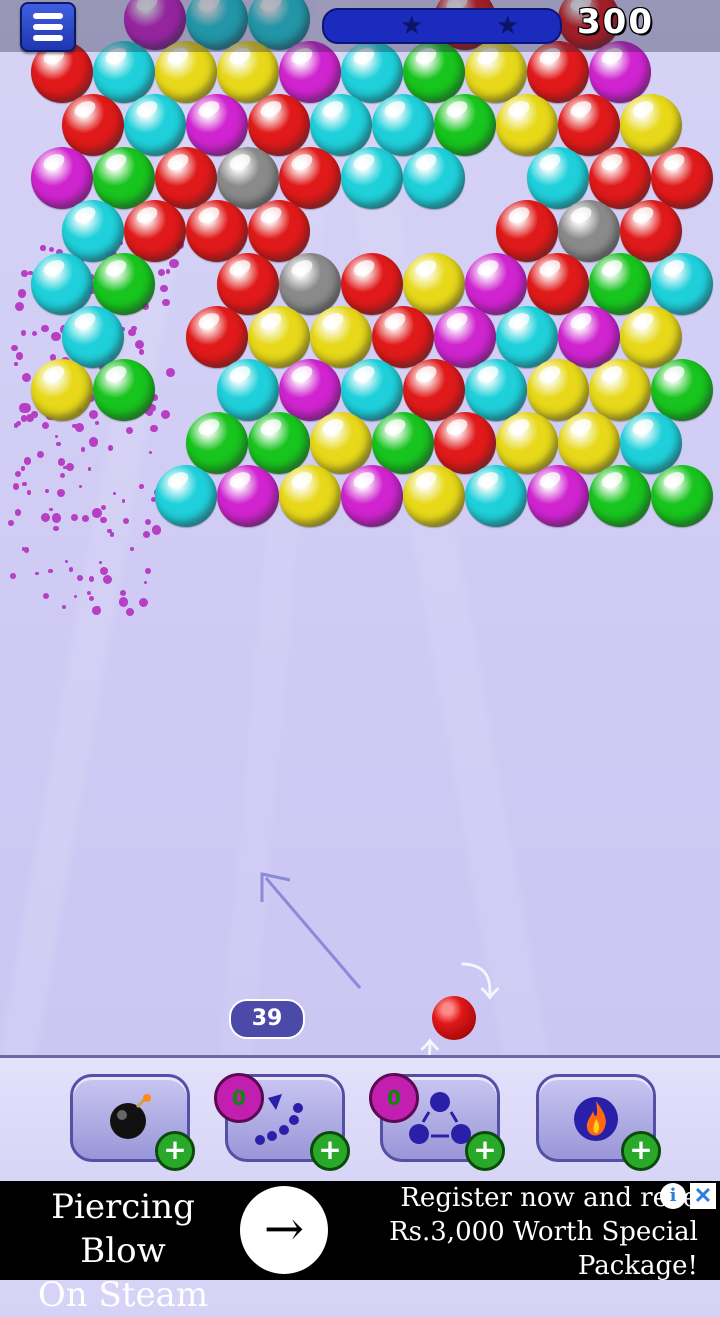 The image size is (720, 1317). Describe the element at coordinates (543, 1232) in the screenshot. I see `ad-body-line: Rs.3,000 Worth Special` at that location.